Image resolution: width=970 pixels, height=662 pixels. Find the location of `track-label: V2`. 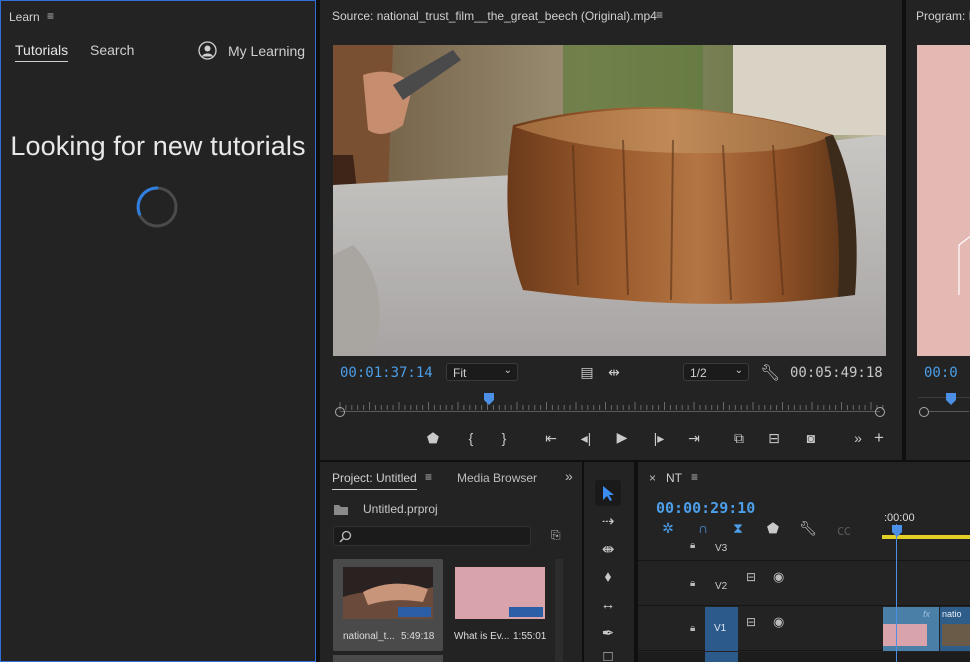

track-label: V2 is located at coordinates (721, 586).